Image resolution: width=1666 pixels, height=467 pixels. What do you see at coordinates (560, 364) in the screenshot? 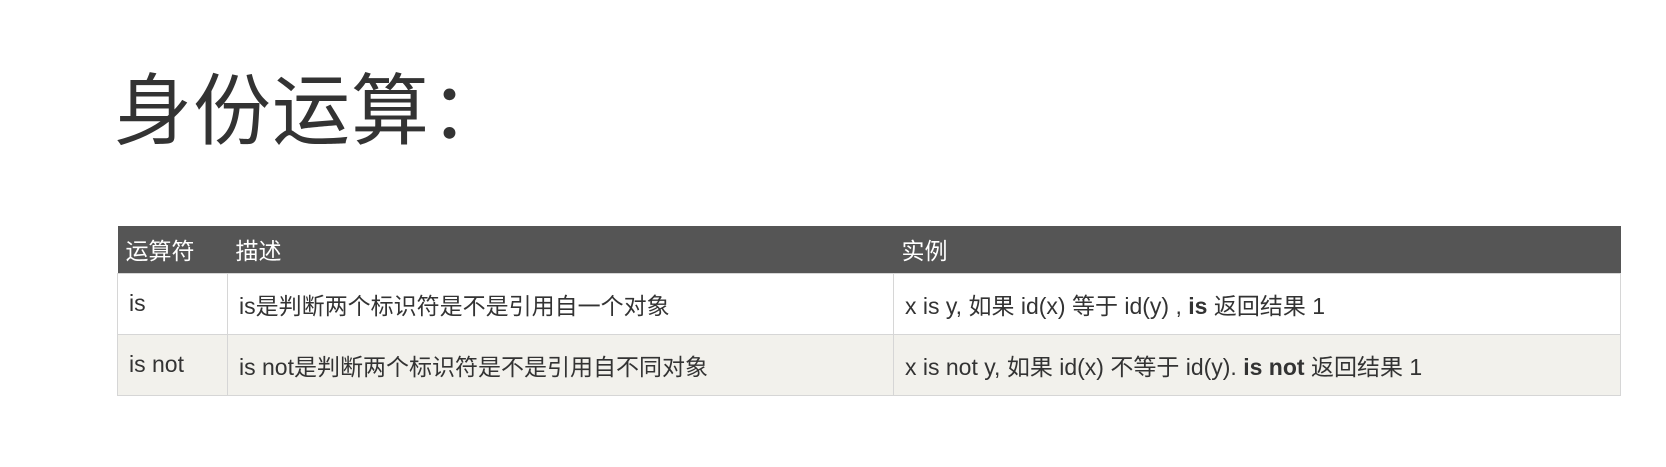
I see `description-cell: is not是判断两个标识符是不是引用自不同对象` at bounding box center [560, 364].